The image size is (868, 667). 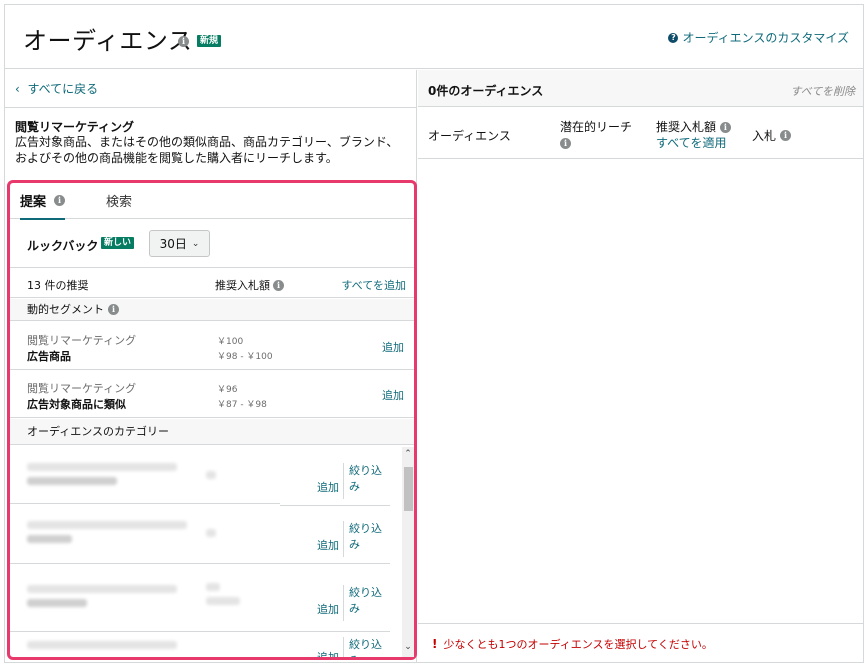 What do you see at coordinates (408, 454) in the screenshot?
I see `scroll-up-icon: ⌃` at bounding box center [408, 454].